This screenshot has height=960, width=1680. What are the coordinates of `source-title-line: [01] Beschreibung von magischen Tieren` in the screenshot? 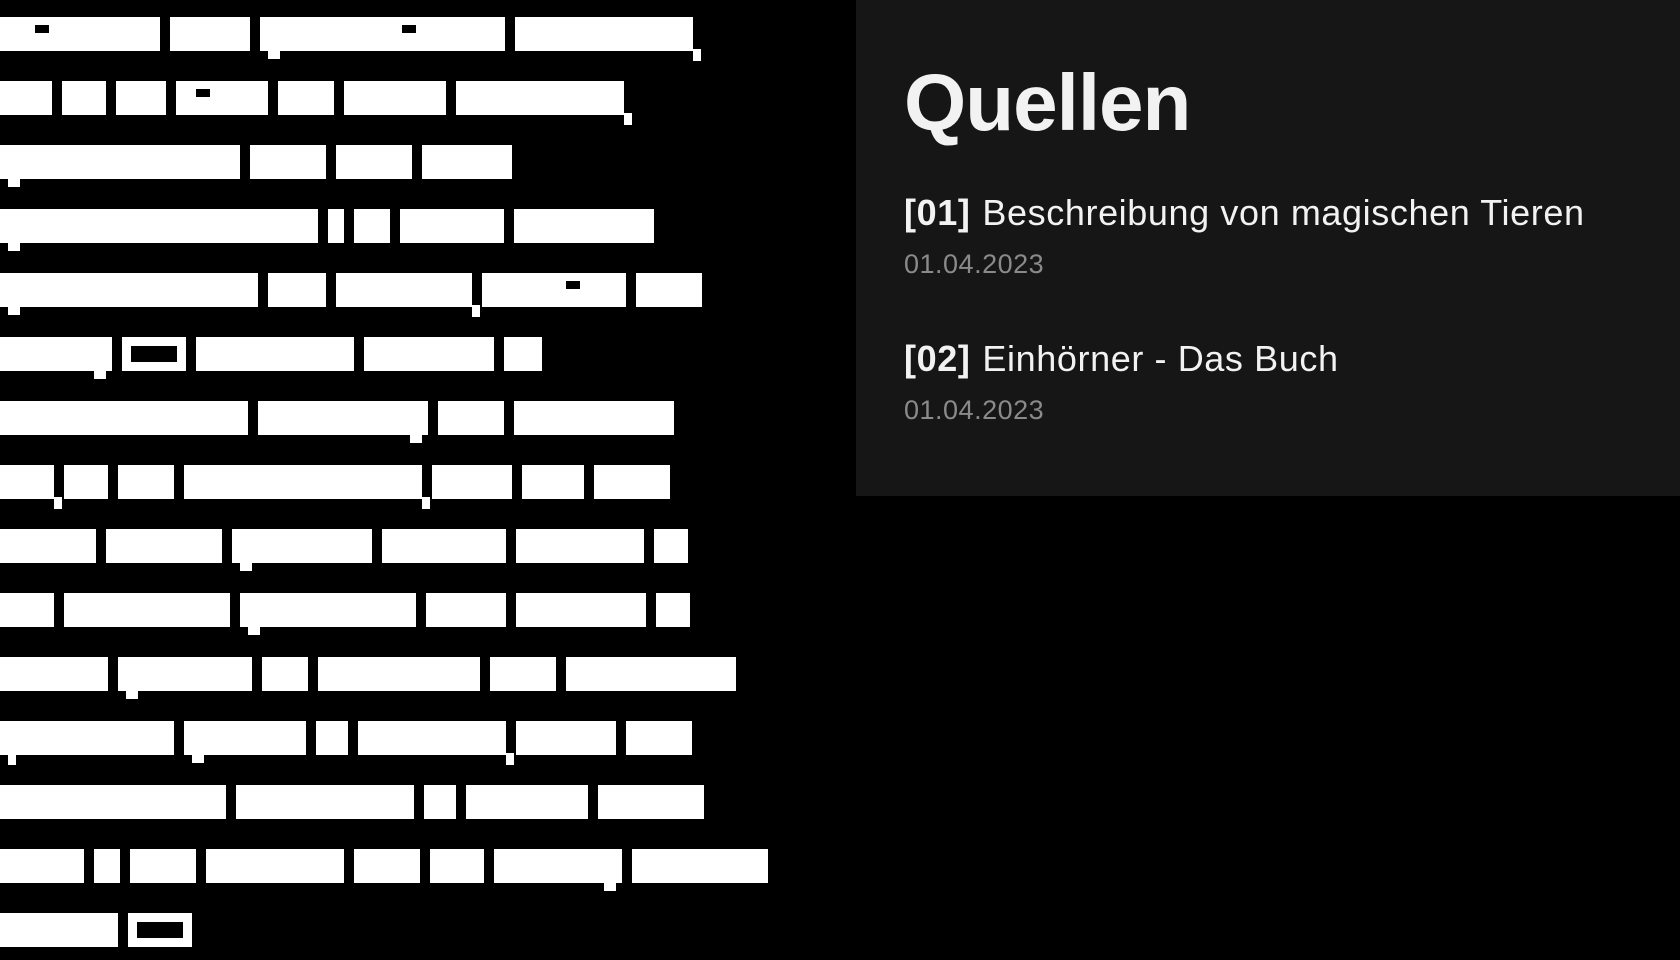 It's located at (1274, 213).